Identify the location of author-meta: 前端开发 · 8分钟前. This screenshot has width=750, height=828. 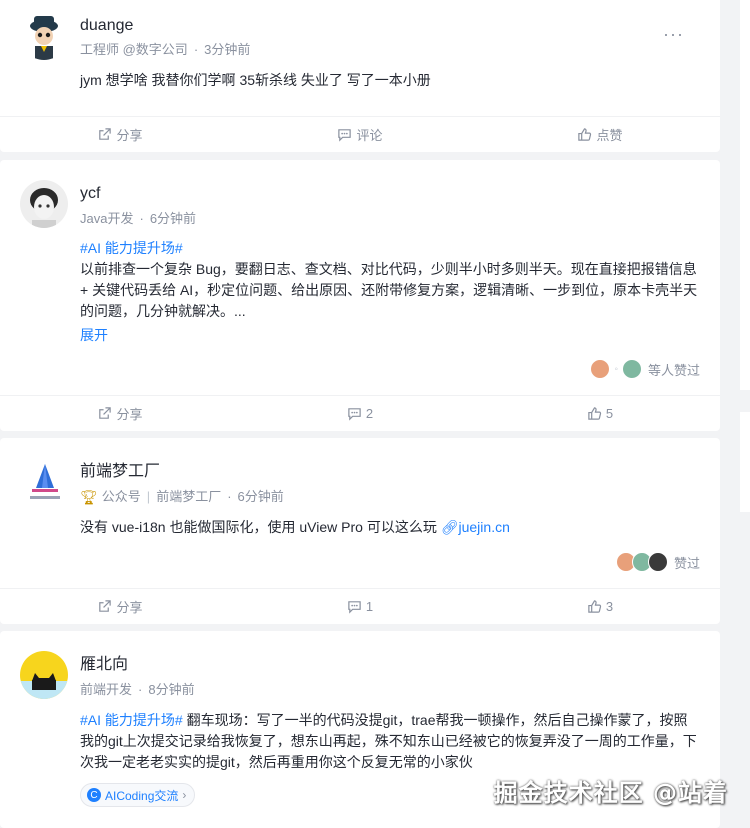
(137, 690).